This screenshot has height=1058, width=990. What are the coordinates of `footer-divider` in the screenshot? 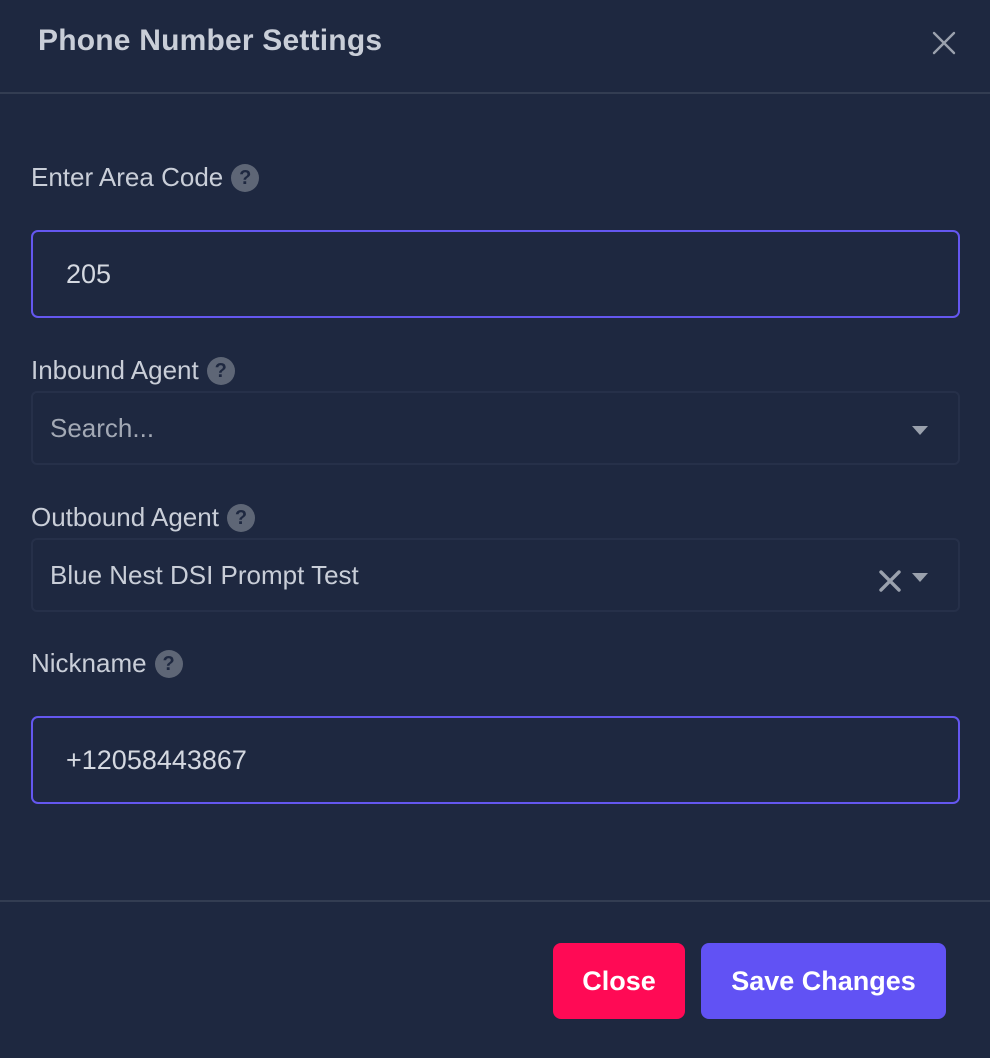 It's located at (495, 901).